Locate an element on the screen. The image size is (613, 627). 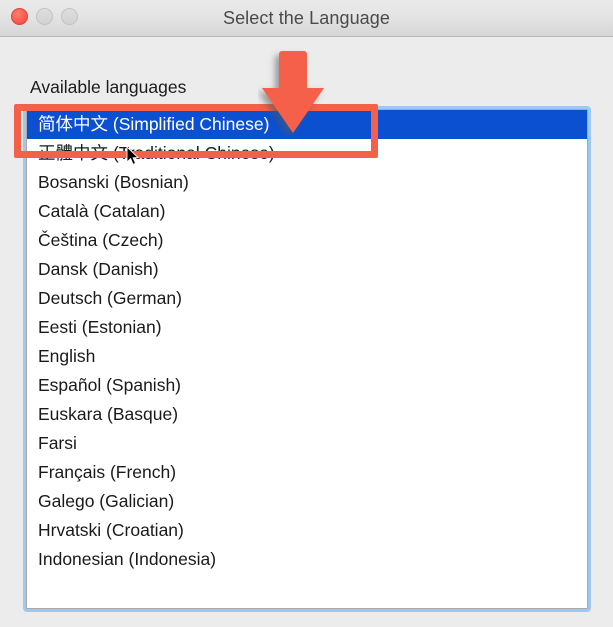
list-item: Dansk (Danish) is located at coordinates (307, 269).